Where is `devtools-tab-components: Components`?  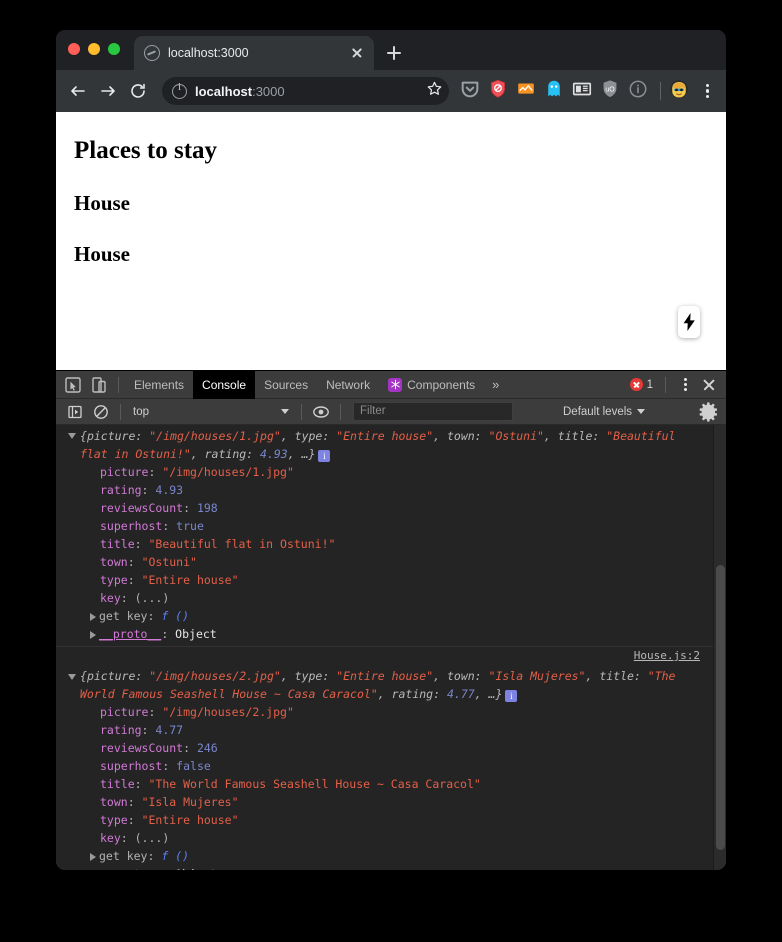
devtools-tab-components: Components is located at coordinates (431, 385).